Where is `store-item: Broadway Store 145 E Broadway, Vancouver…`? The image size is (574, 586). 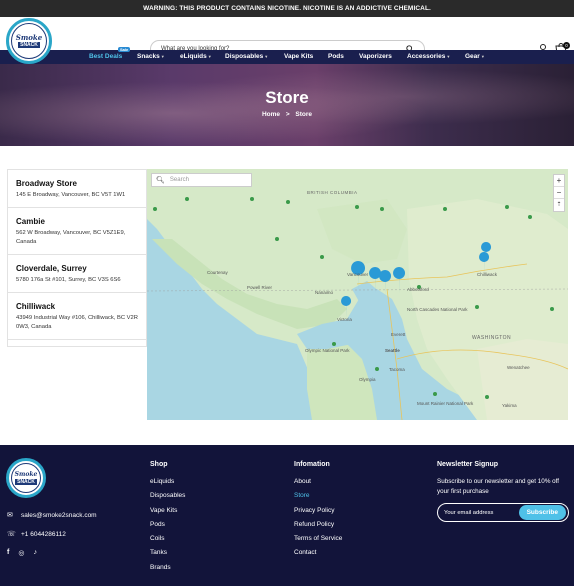 store-item: Broadway Store 145 E Broadway, Vancouver… is located at coordinates (77, 189).